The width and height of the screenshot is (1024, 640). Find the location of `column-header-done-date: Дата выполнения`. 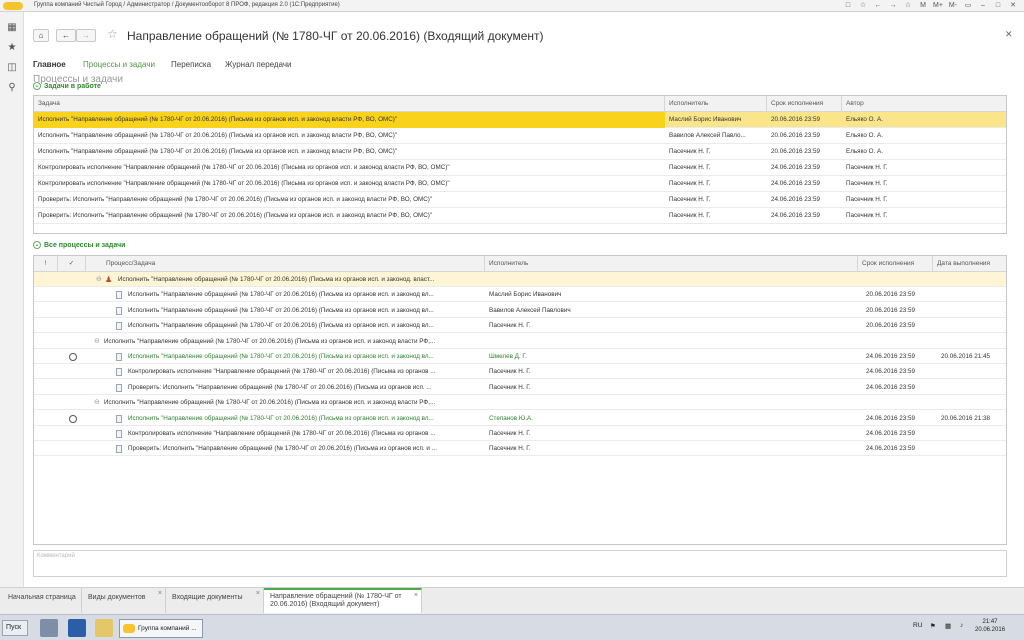

column-header-done-date: Дата выполнения is located at coordinates (969, 264).